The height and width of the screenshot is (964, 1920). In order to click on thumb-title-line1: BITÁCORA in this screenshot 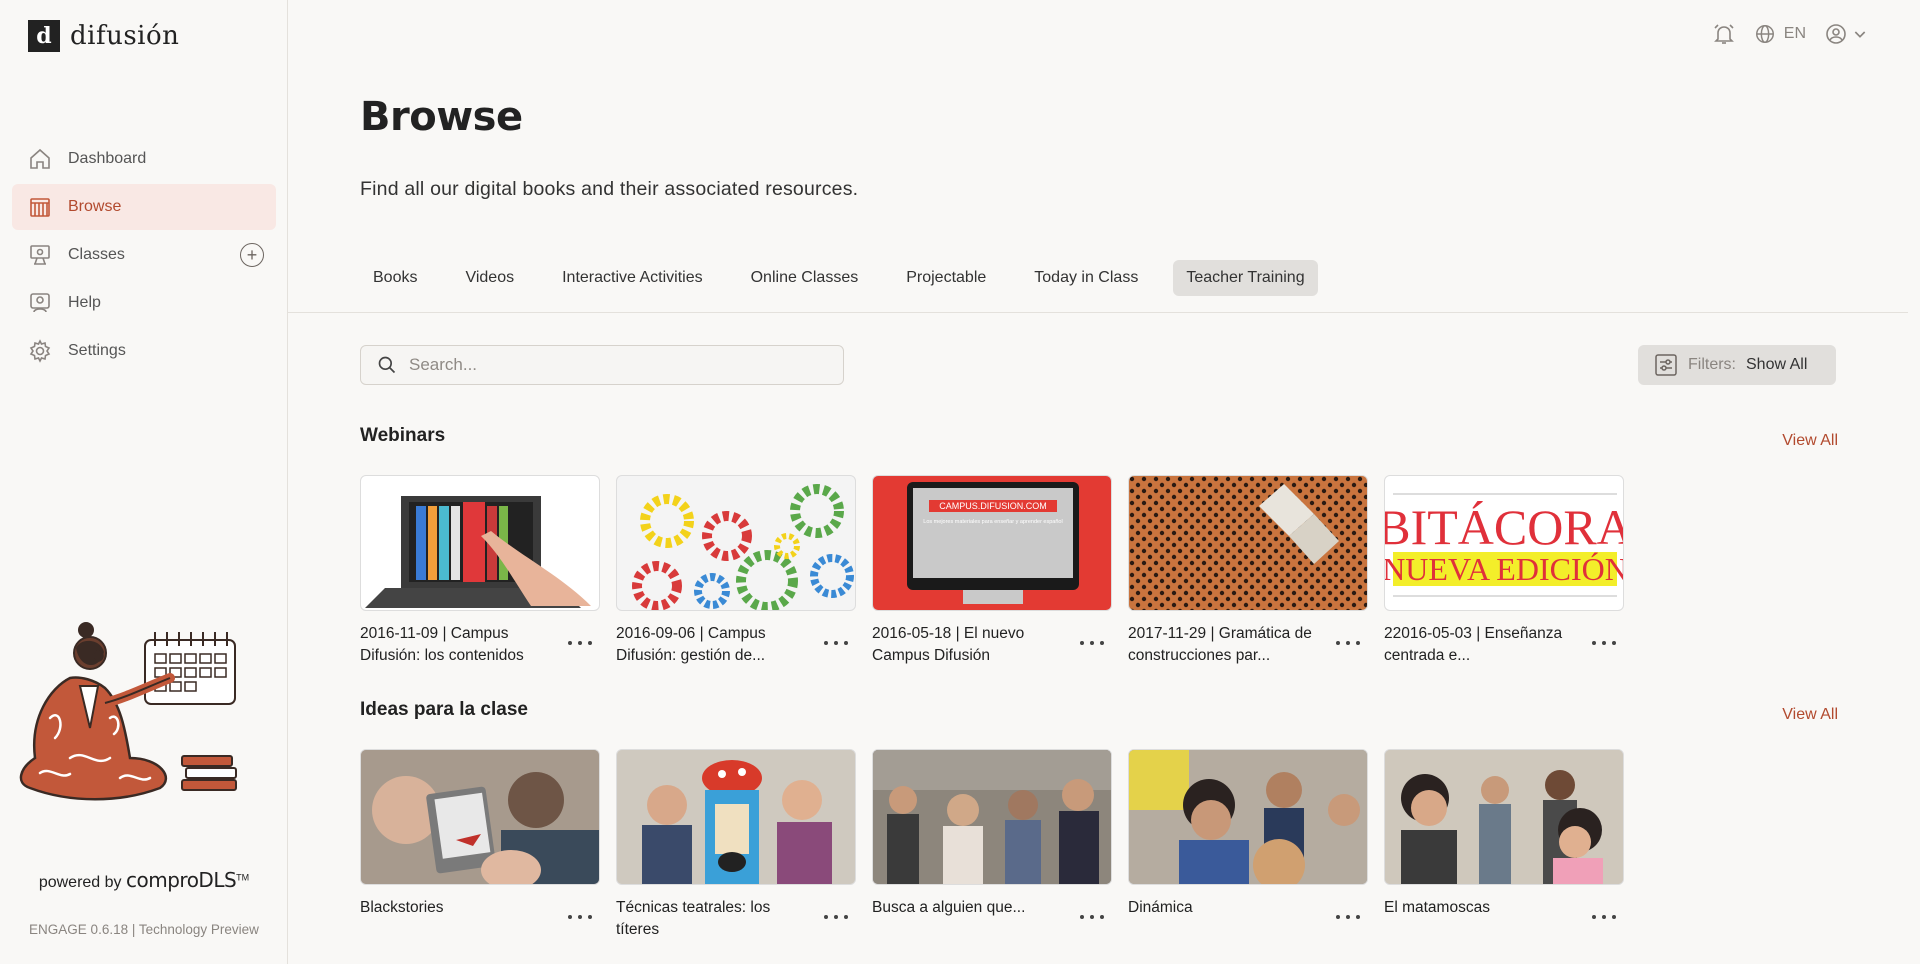, I will do `click(1504, 527)`.